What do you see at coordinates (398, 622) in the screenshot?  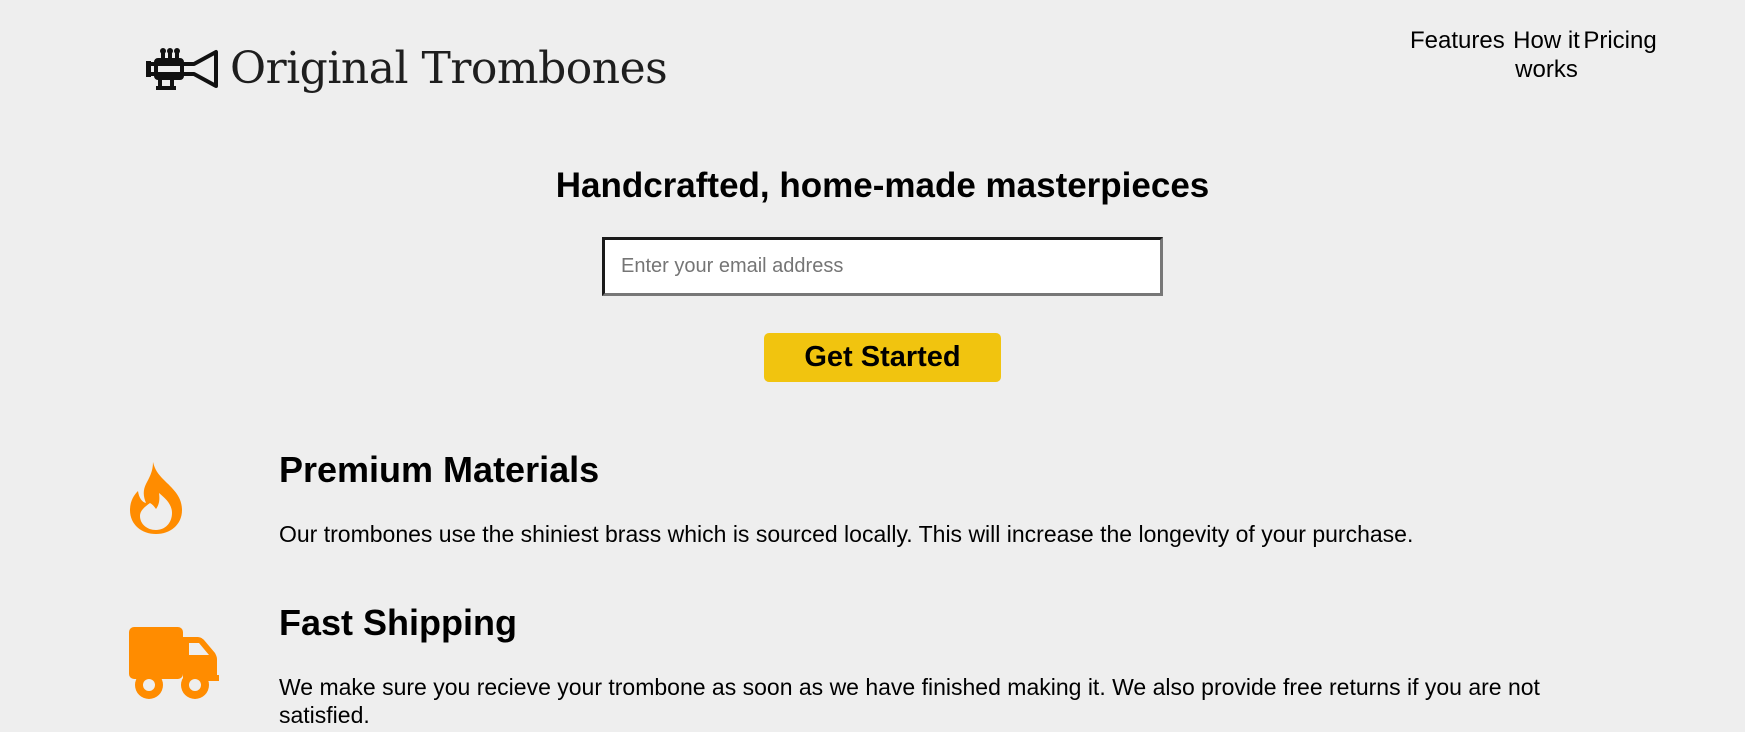 I see `feature-title: Fast Shipping` at bounding box center [398, 622].